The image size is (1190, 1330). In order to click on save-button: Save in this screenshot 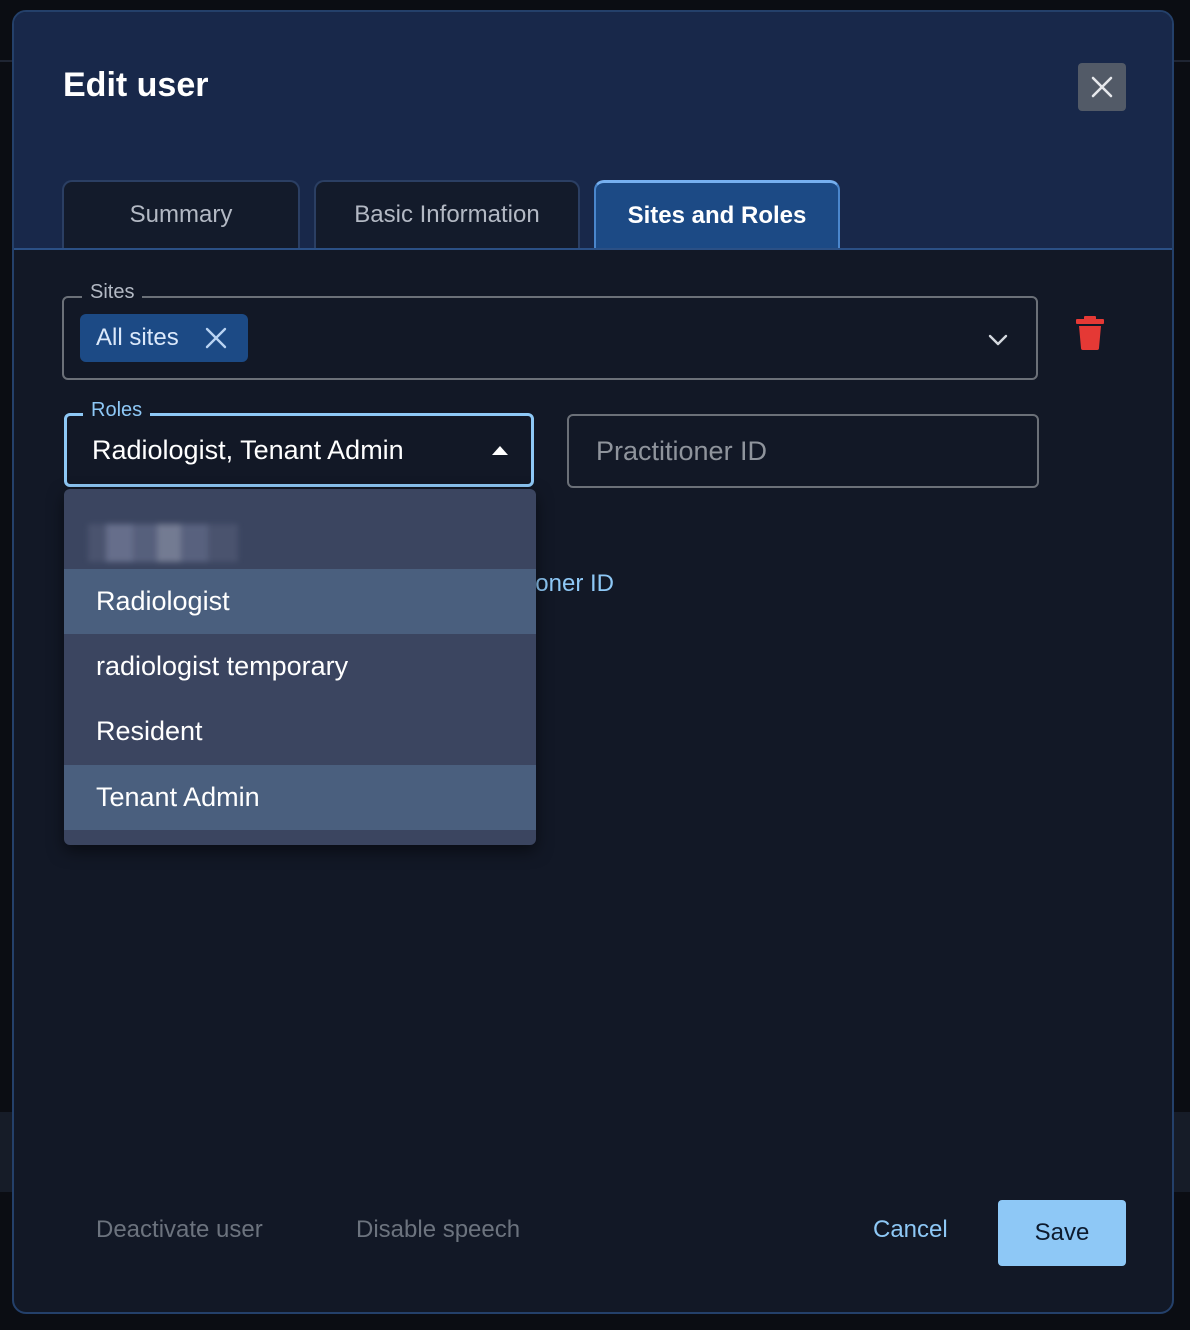, I will do `click(1062, 1233)`.